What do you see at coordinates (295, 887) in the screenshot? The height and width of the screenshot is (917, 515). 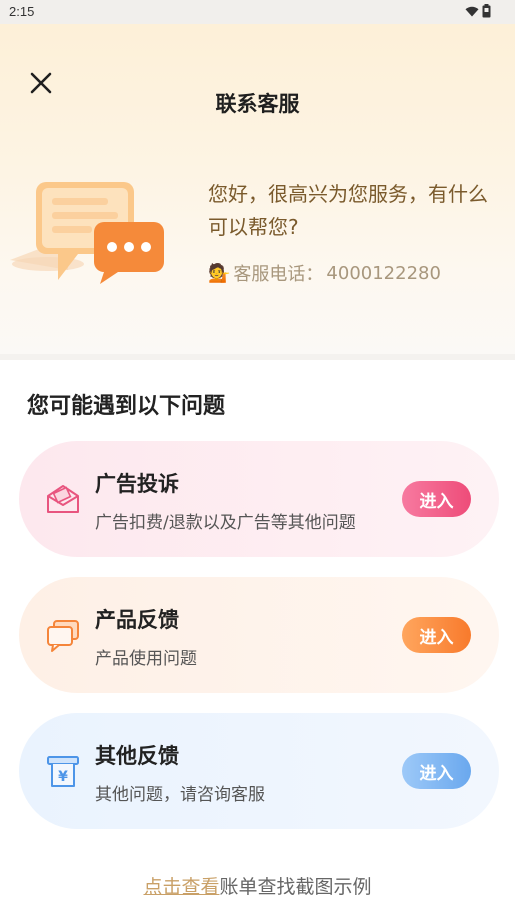 I see `footer-text: 账单查找截图示例` at bounding box center [295, 887].